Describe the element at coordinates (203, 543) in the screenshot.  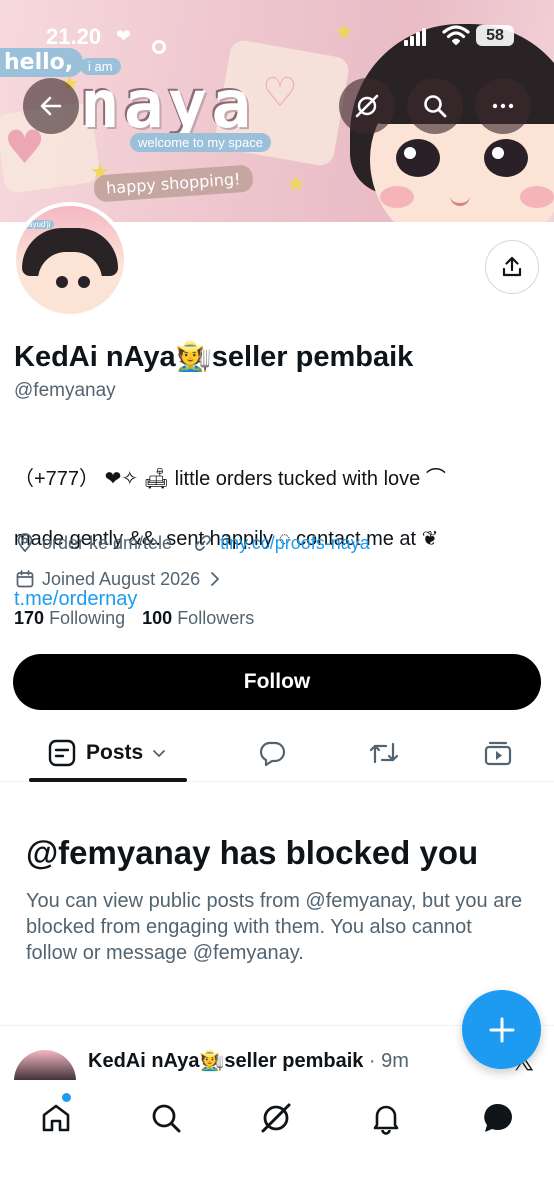
I see `link-icon` at that location.